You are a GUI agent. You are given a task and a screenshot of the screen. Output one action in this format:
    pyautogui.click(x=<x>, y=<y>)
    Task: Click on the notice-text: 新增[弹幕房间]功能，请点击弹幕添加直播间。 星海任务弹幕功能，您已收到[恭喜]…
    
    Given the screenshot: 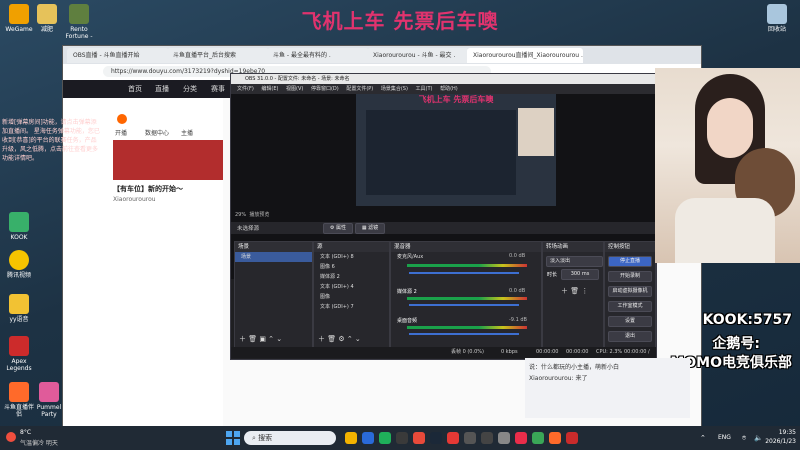 What is the action you would take?
    pyautogui.click(x=51, y=140)
    